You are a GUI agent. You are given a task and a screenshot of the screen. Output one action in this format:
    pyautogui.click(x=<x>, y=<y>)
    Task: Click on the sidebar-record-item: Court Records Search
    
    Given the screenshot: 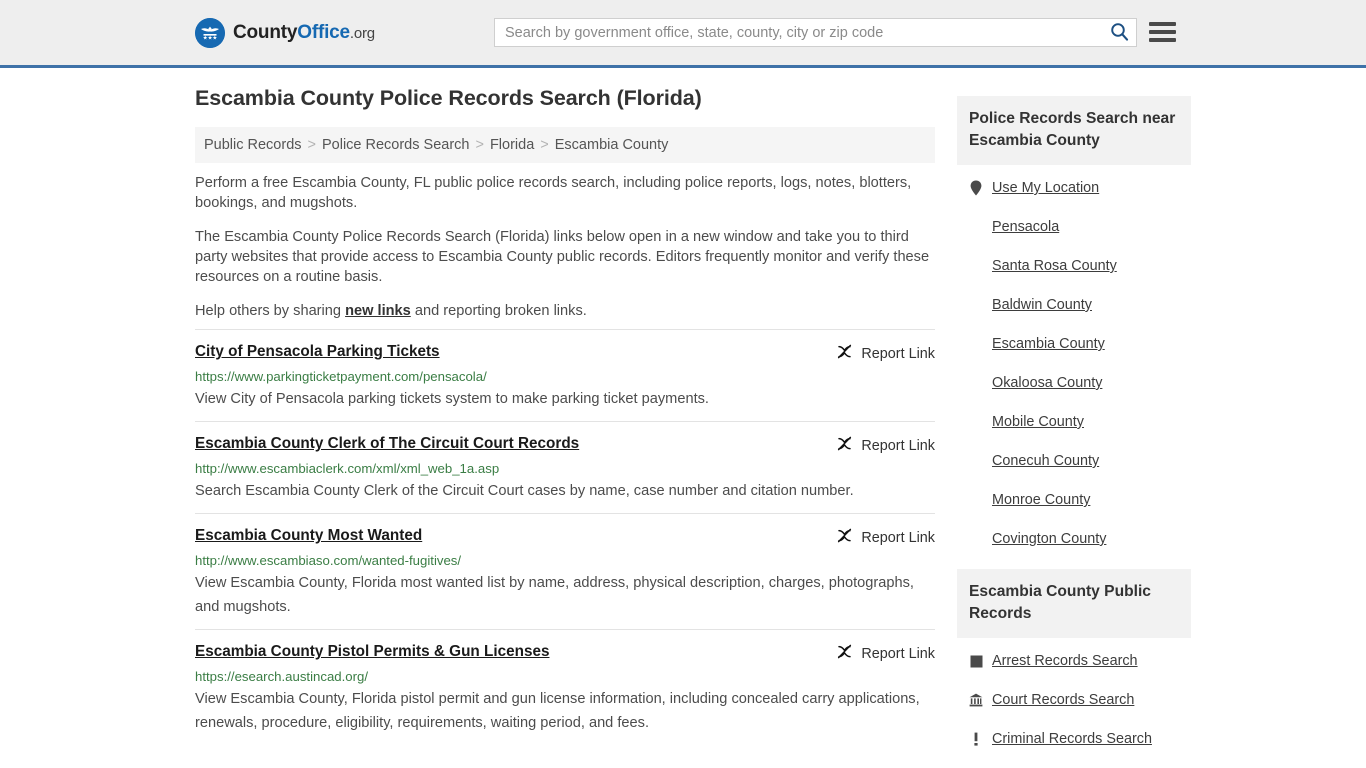 What is the action you would take?
    pyautogui.click(x=1074, y=700)
    